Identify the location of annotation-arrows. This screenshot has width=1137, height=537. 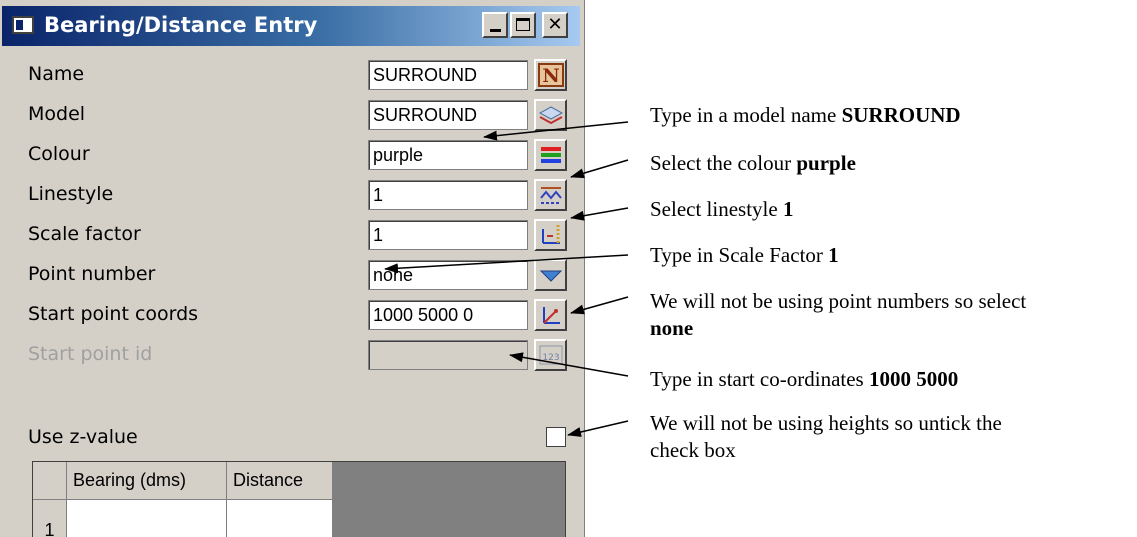
(506, 279).